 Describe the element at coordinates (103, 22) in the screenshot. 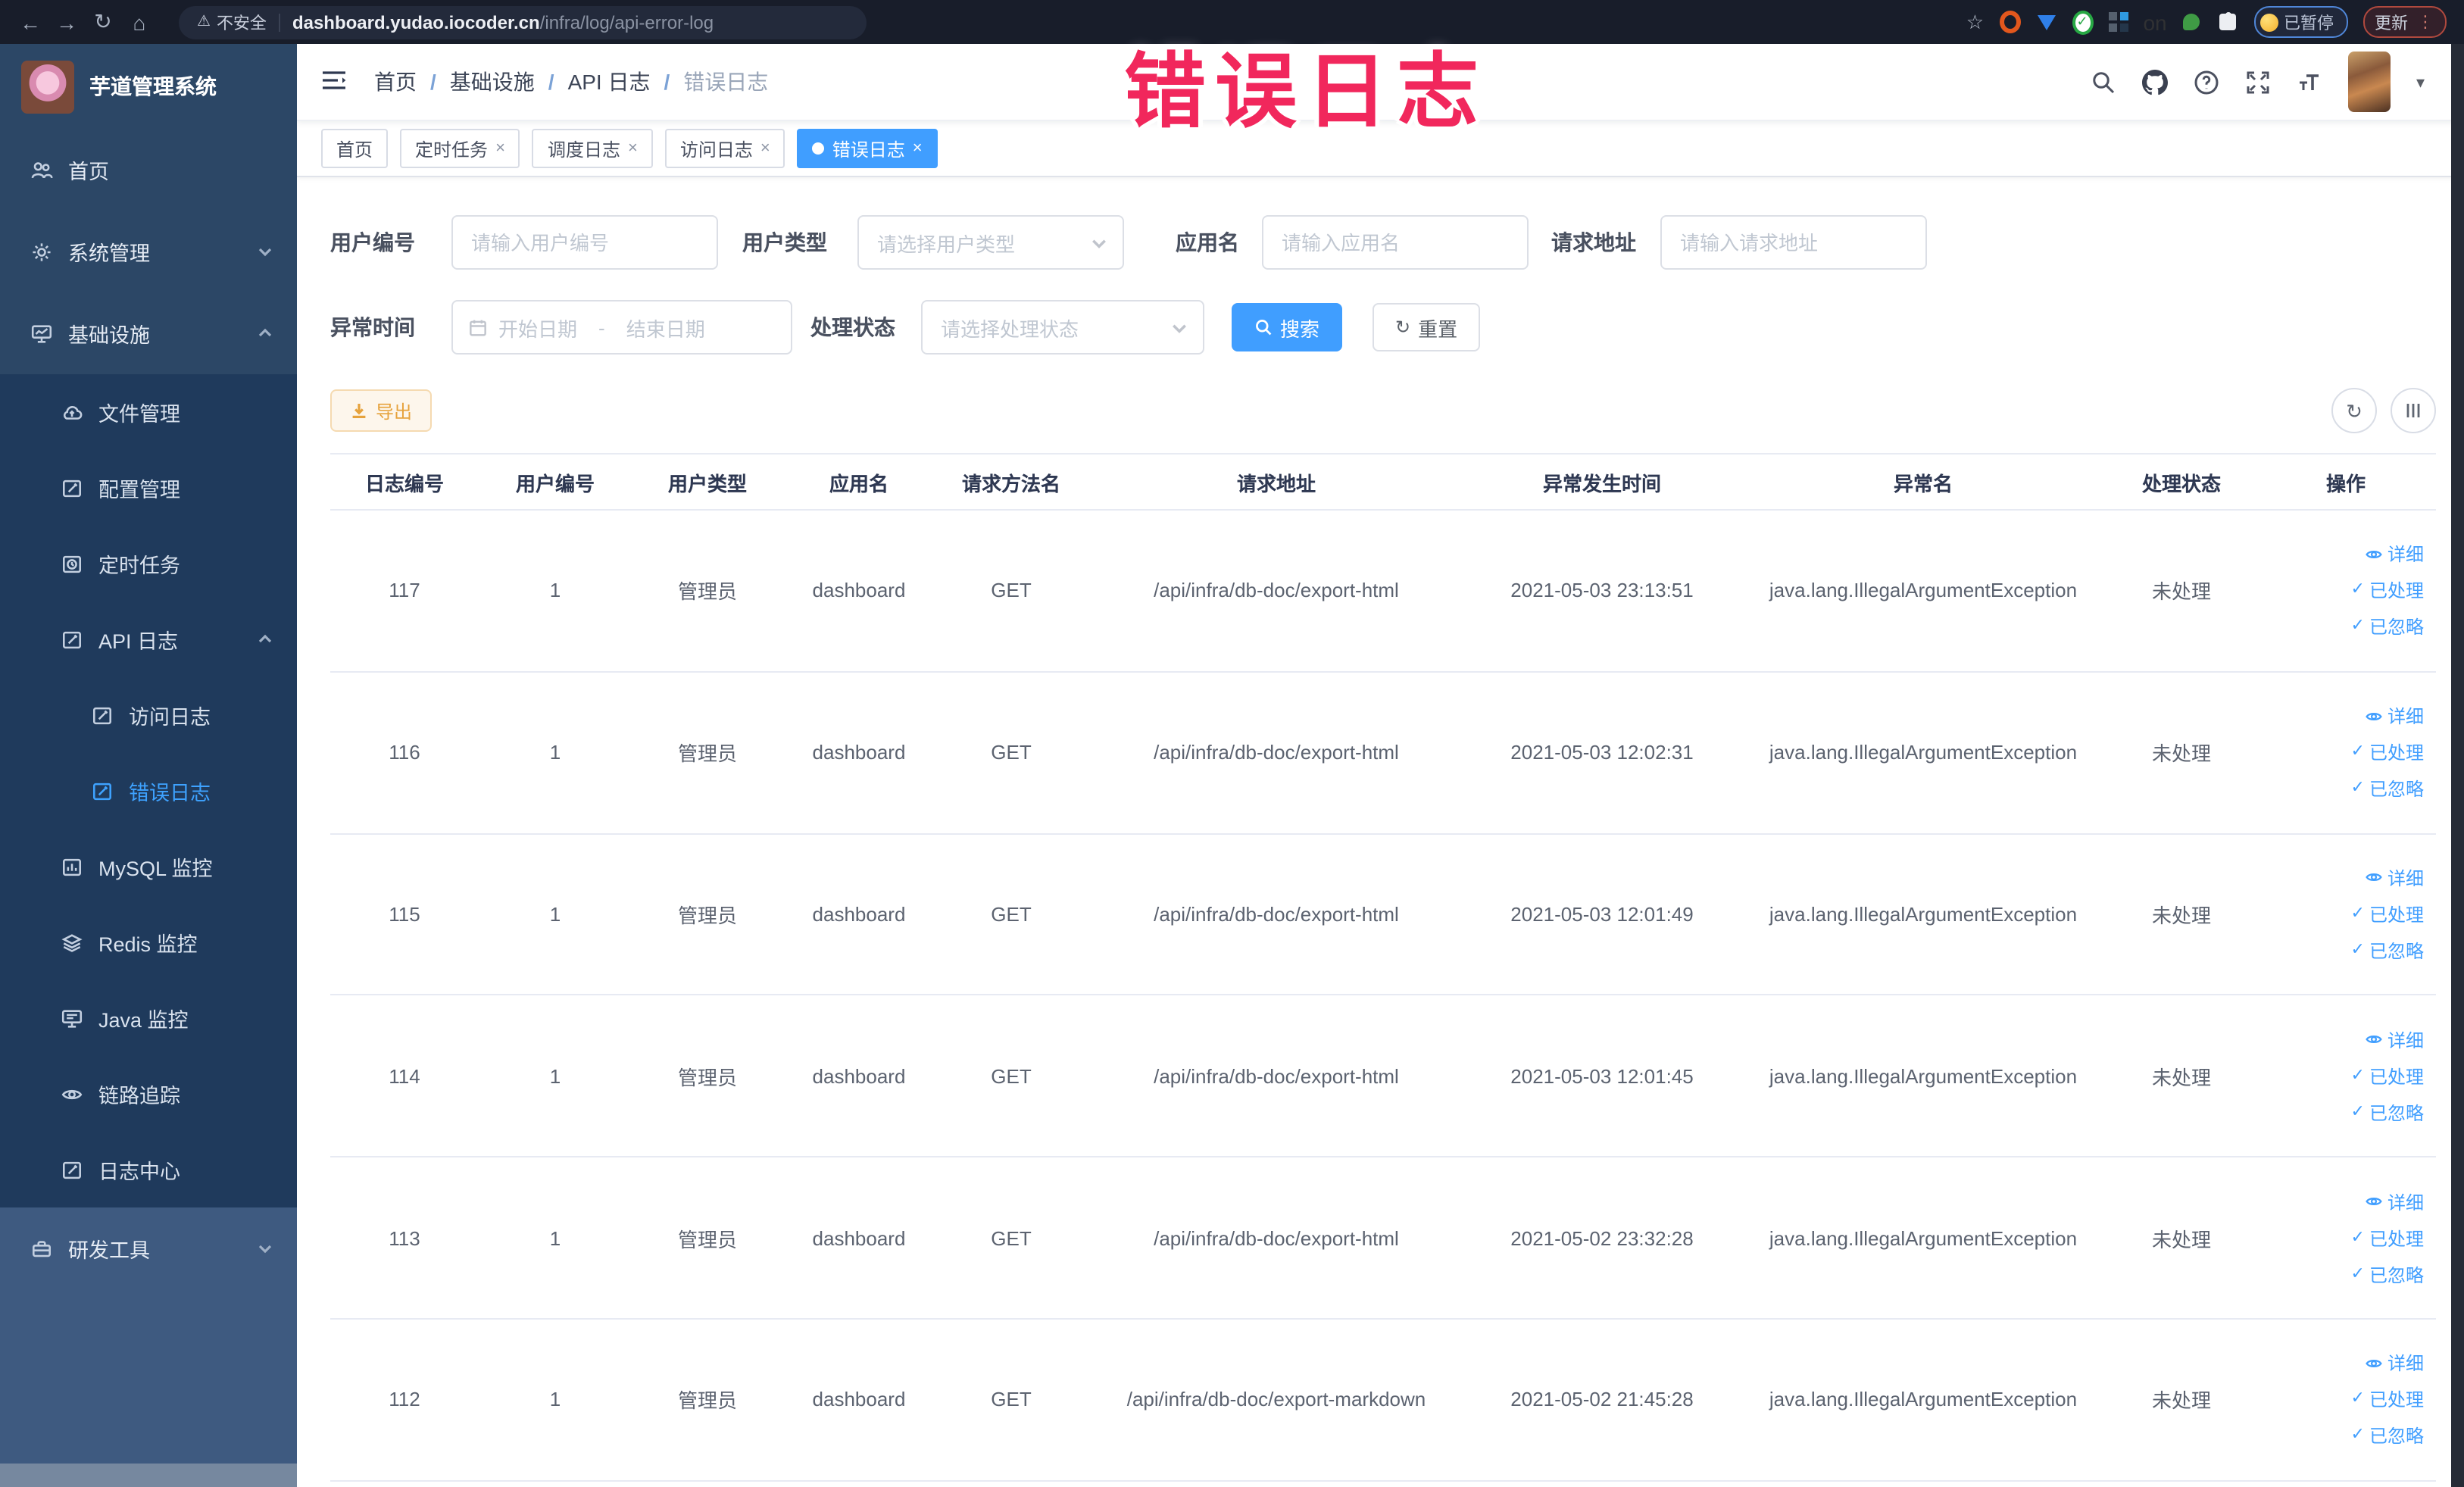

I see `browser-reload-icon: ↻` at that location.